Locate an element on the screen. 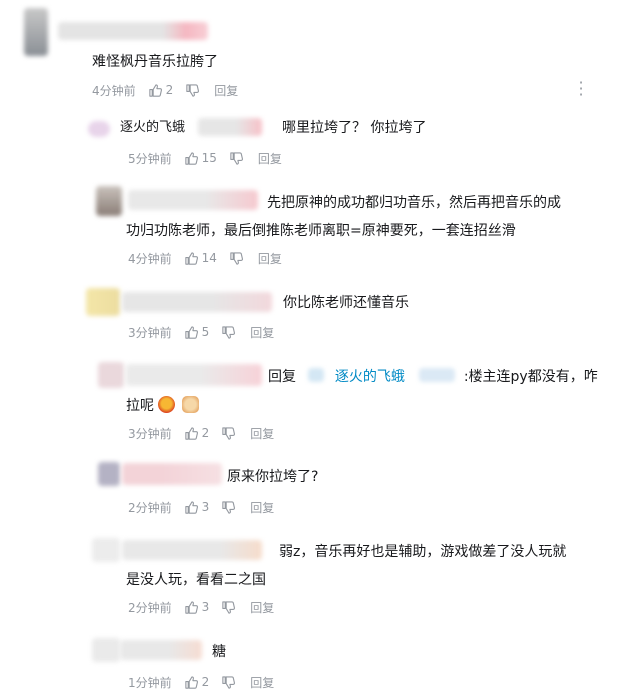 This screenshot has height=699, width=639. like-button: 15 is located at coordinates (200, 158).